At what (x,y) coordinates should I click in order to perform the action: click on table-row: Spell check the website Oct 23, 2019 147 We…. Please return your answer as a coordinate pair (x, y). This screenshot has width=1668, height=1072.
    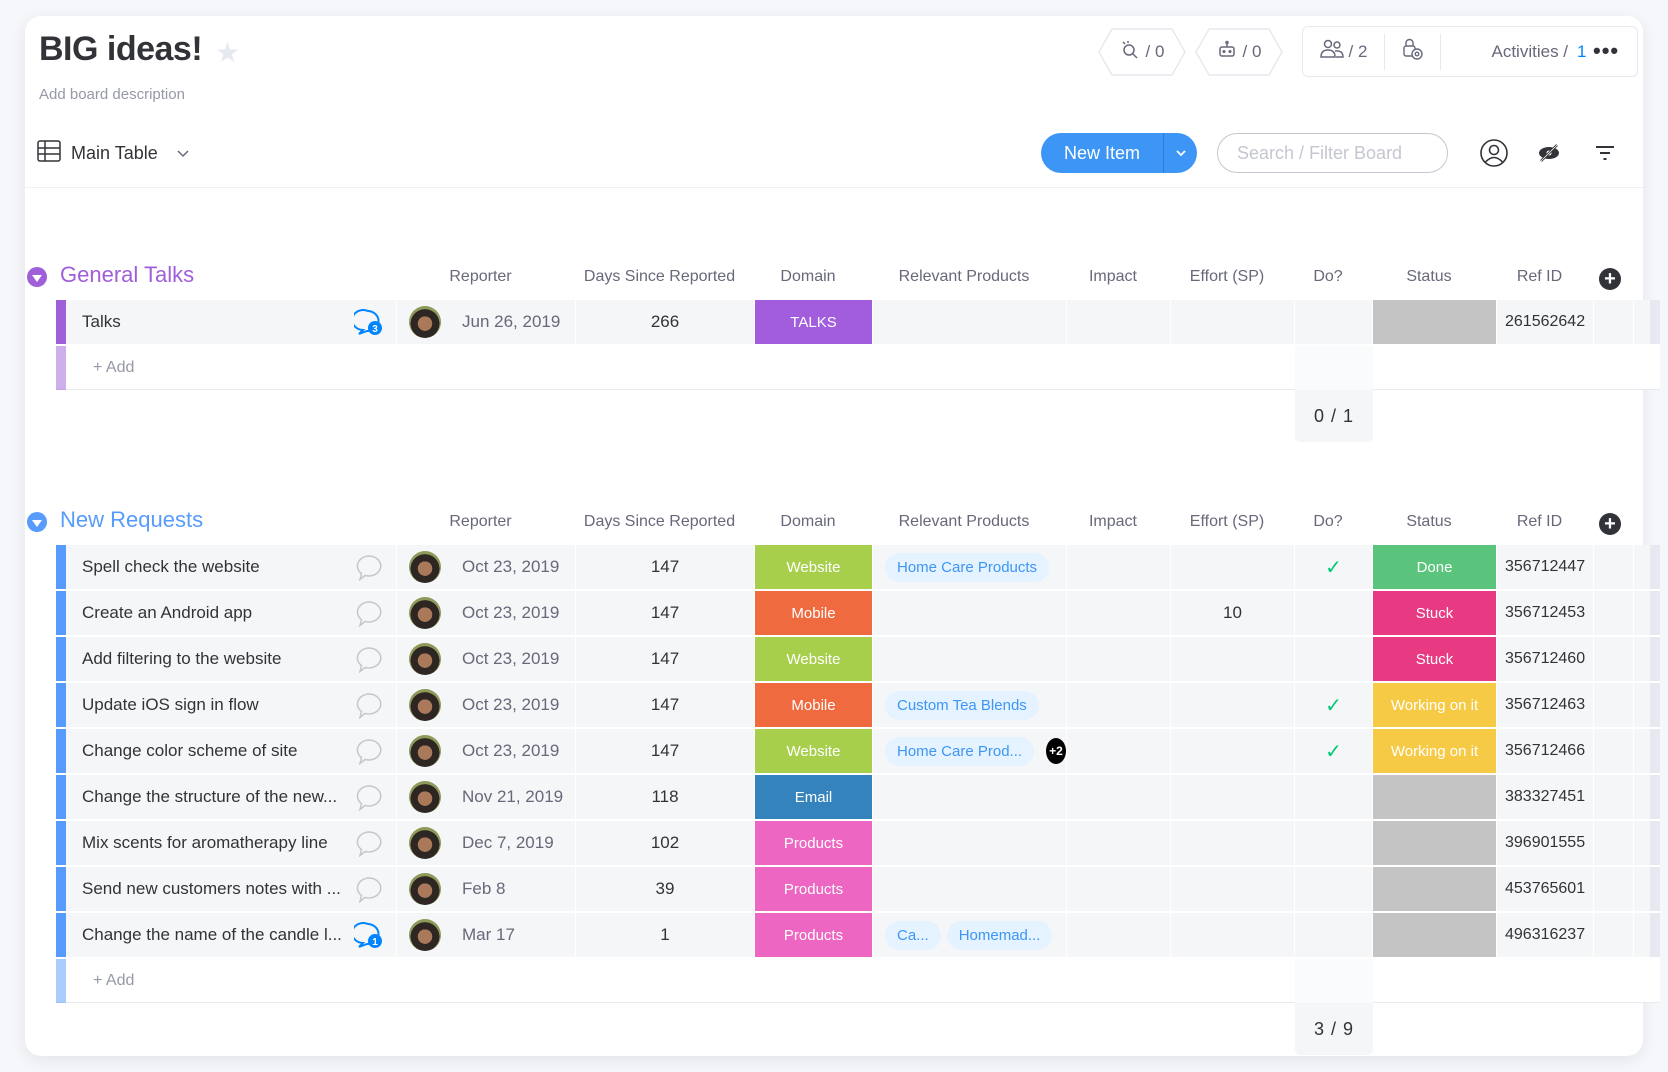
    Looking at the image, I should click on (858, 568).